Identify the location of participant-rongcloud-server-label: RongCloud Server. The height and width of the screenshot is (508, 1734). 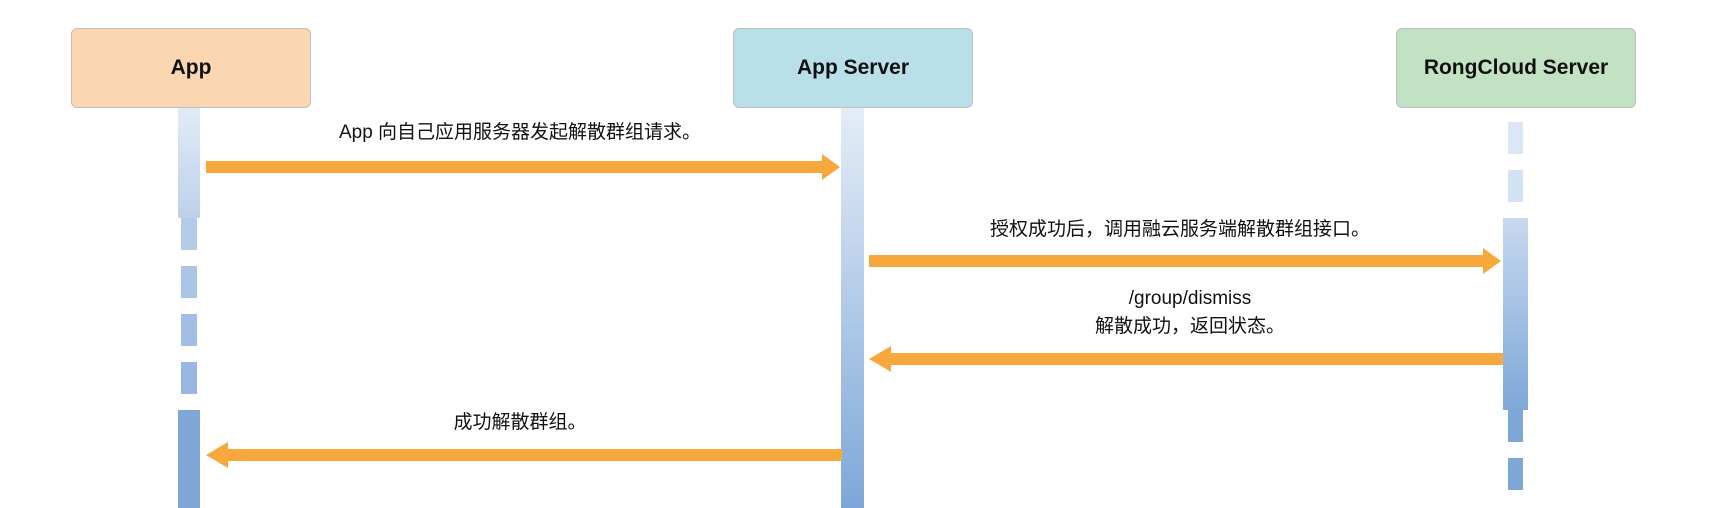
(1516, 67).